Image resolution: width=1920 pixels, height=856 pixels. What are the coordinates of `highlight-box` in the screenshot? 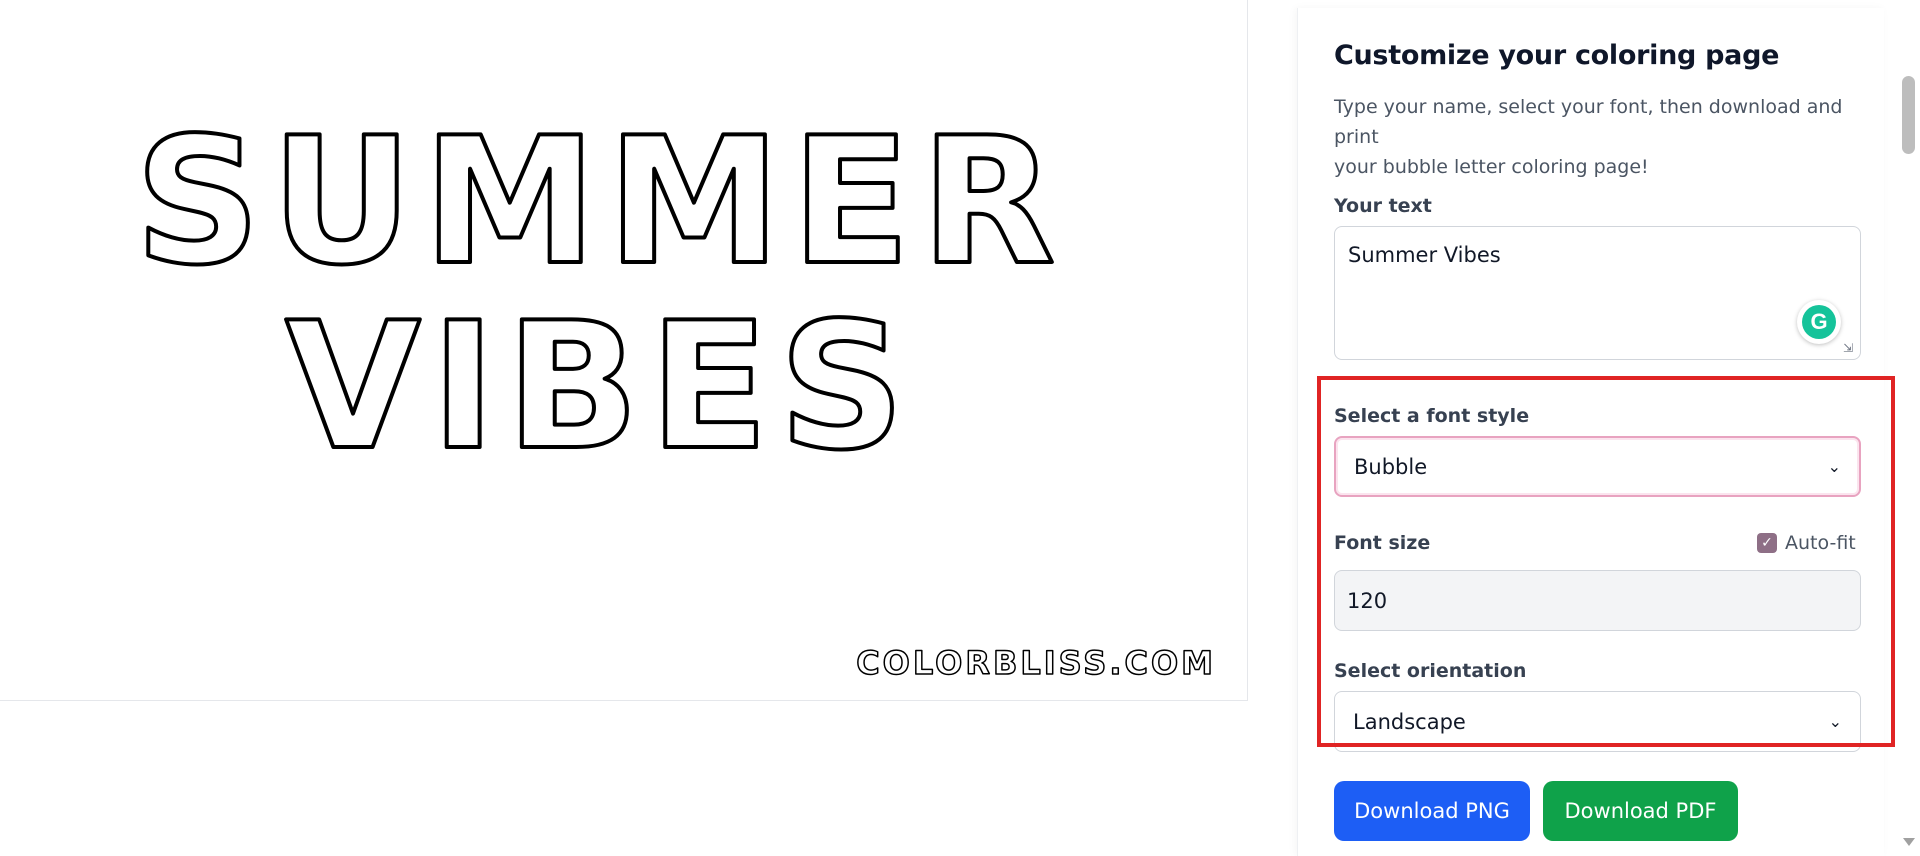 It's located at (1606, 561).